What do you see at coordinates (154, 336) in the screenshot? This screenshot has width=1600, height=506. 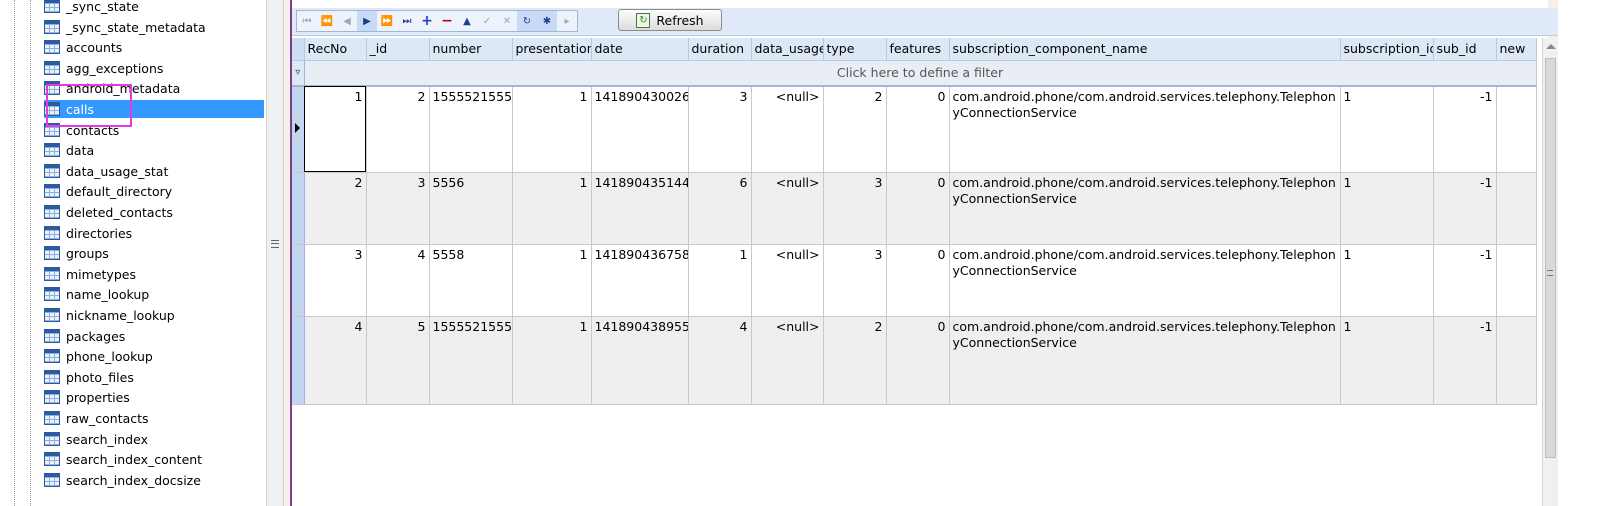 I see `tree-item-packages: packages` at bounding box center [154, 336].